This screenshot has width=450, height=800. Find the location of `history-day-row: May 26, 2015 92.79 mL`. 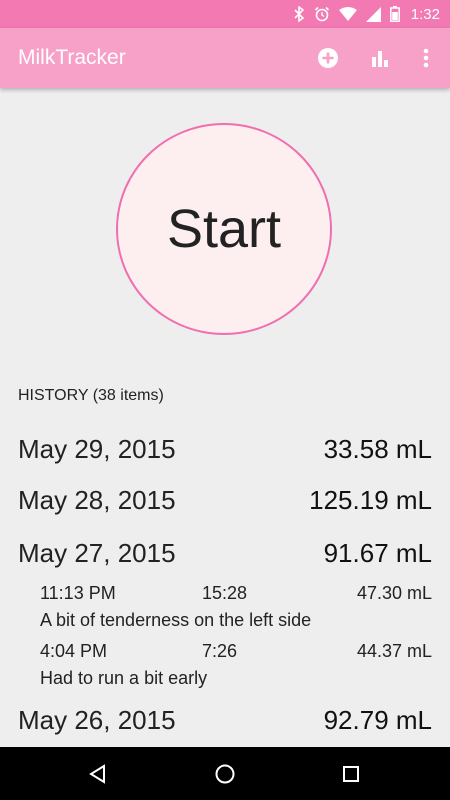

history-day-row: May 26, 2015 92.79 mL is located at coordinates (225, 720).